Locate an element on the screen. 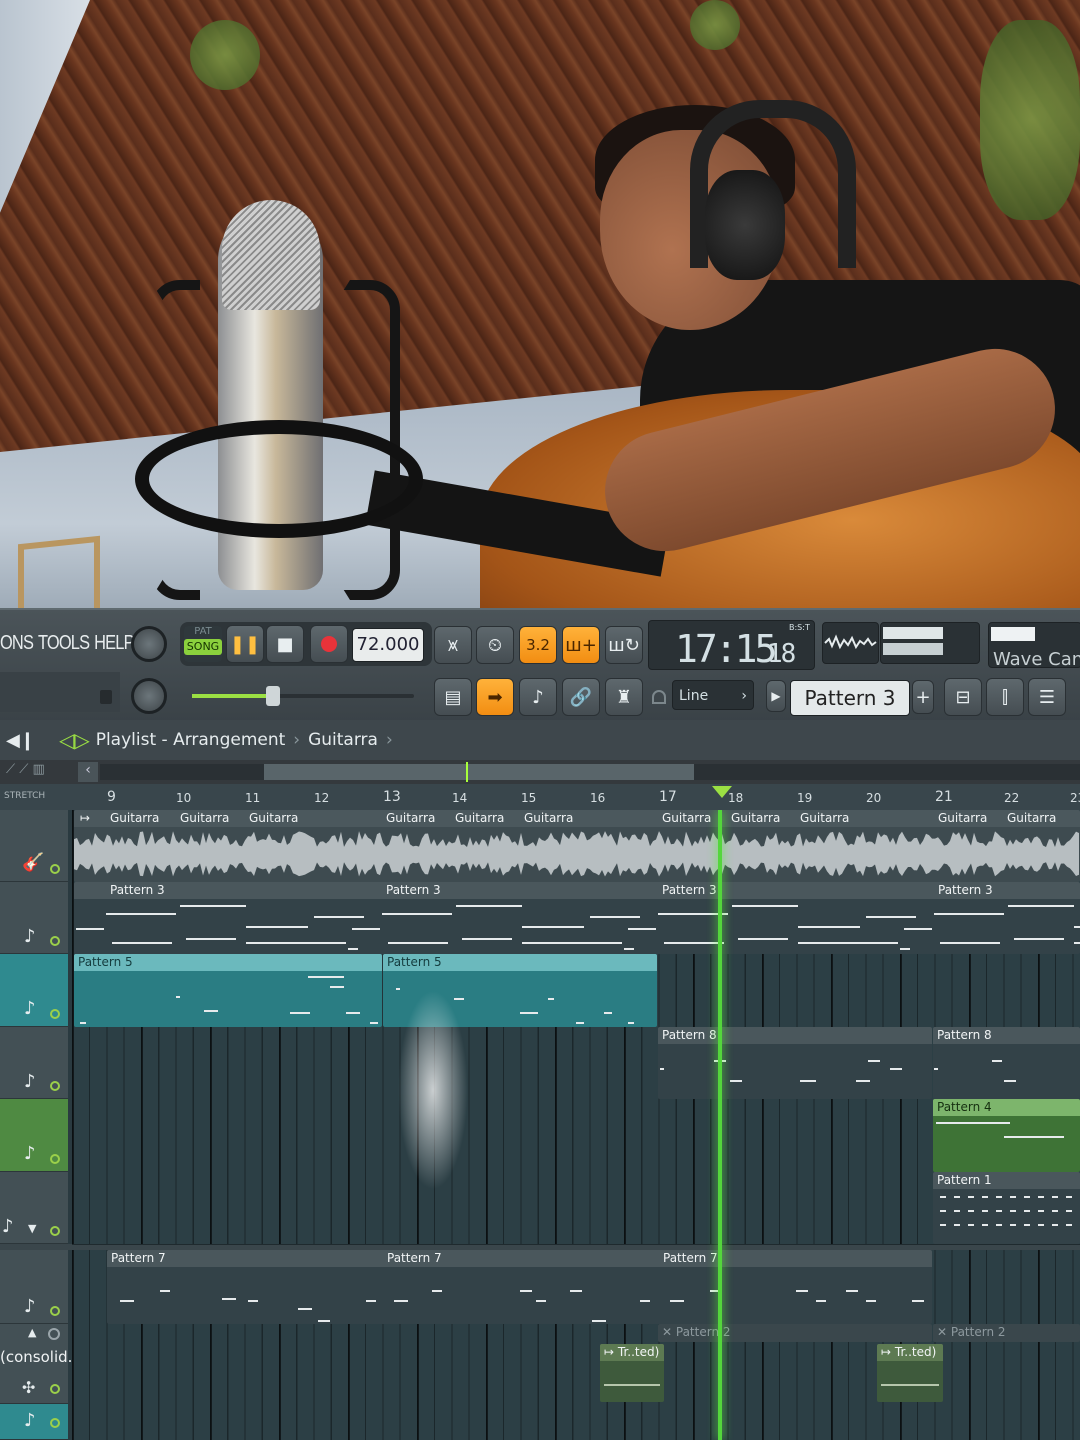  snap-mode-select: Line › is located at coordinates (713, 695).